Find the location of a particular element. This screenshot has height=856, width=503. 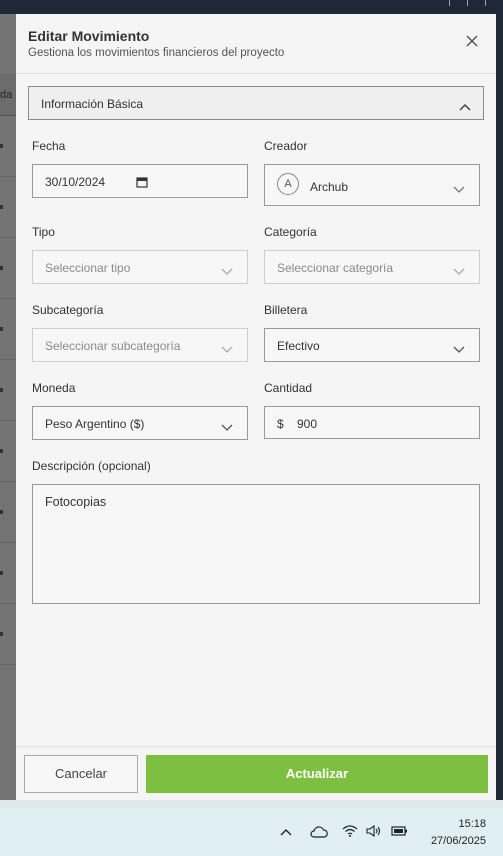

subcategoria-label: Subcategoría is located at coordinates (68, 310).